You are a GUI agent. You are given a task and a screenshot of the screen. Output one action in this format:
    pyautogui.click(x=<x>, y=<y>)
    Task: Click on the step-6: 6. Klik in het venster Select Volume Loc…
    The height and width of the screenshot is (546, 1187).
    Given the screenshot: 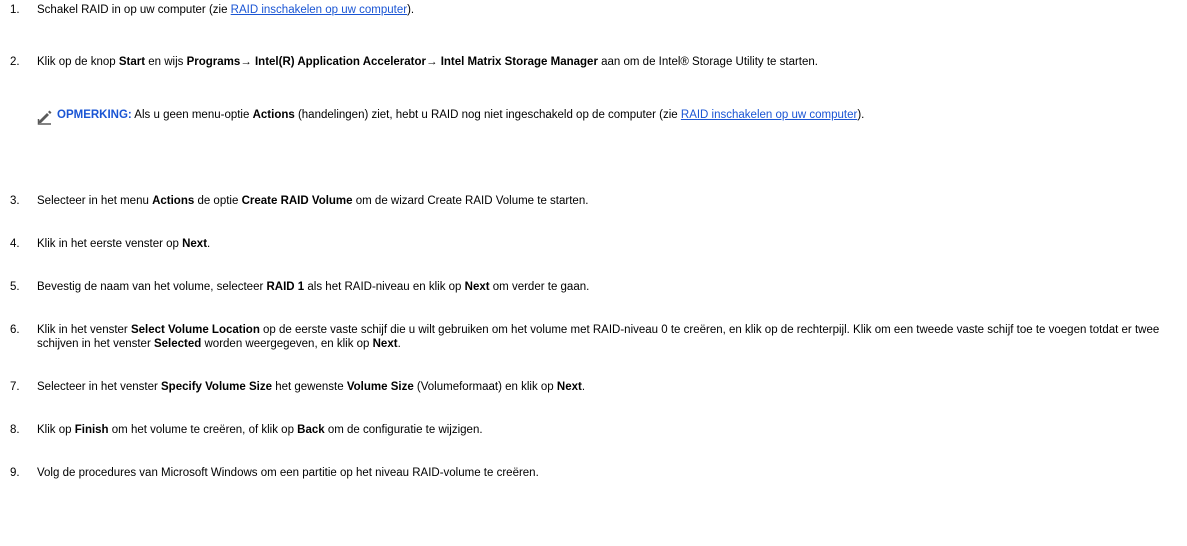 What is the action you would take?
    pyautogui.click(x=595, y=337)
    